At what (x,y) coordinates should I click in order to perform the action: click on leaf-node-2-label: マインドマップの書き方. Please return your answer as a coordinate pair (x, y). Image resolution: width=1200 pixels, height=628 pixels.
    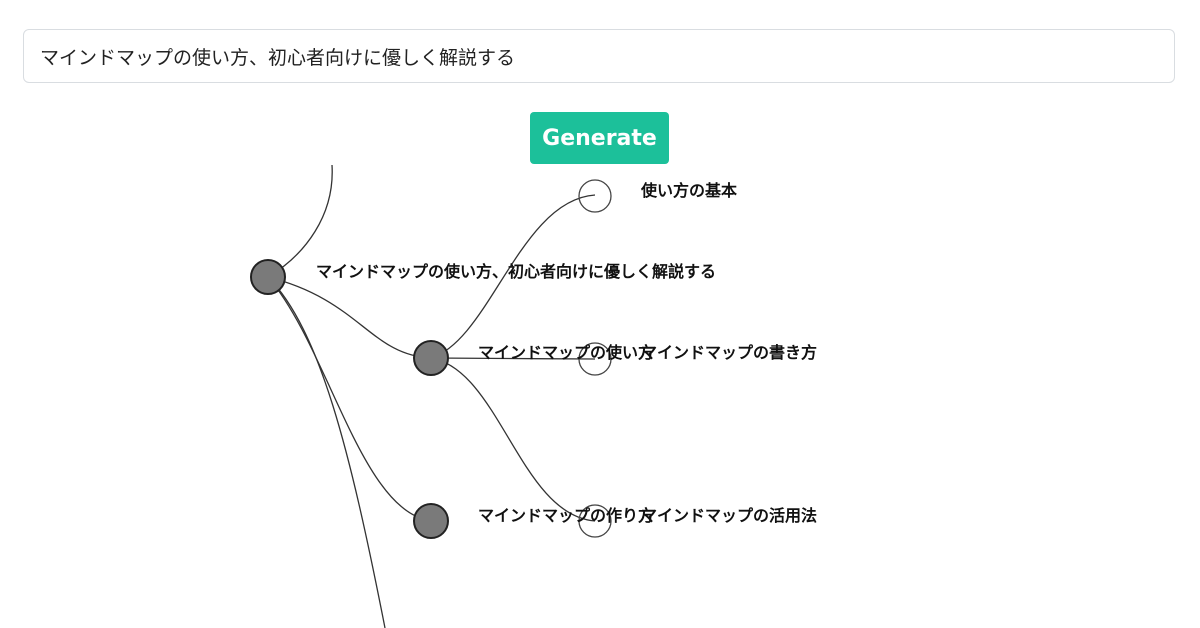
    Looking at the image, I should click on (729, 352).